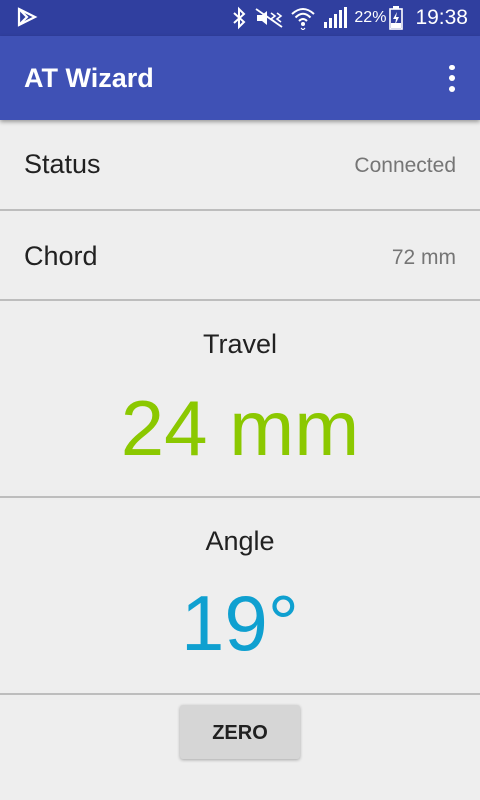 Image resolution: width=480 pixels, height=800 pixels. Describe the element at coordinates (370, 17) in the screenshot. I see `battery-percent: 22%` at that location.